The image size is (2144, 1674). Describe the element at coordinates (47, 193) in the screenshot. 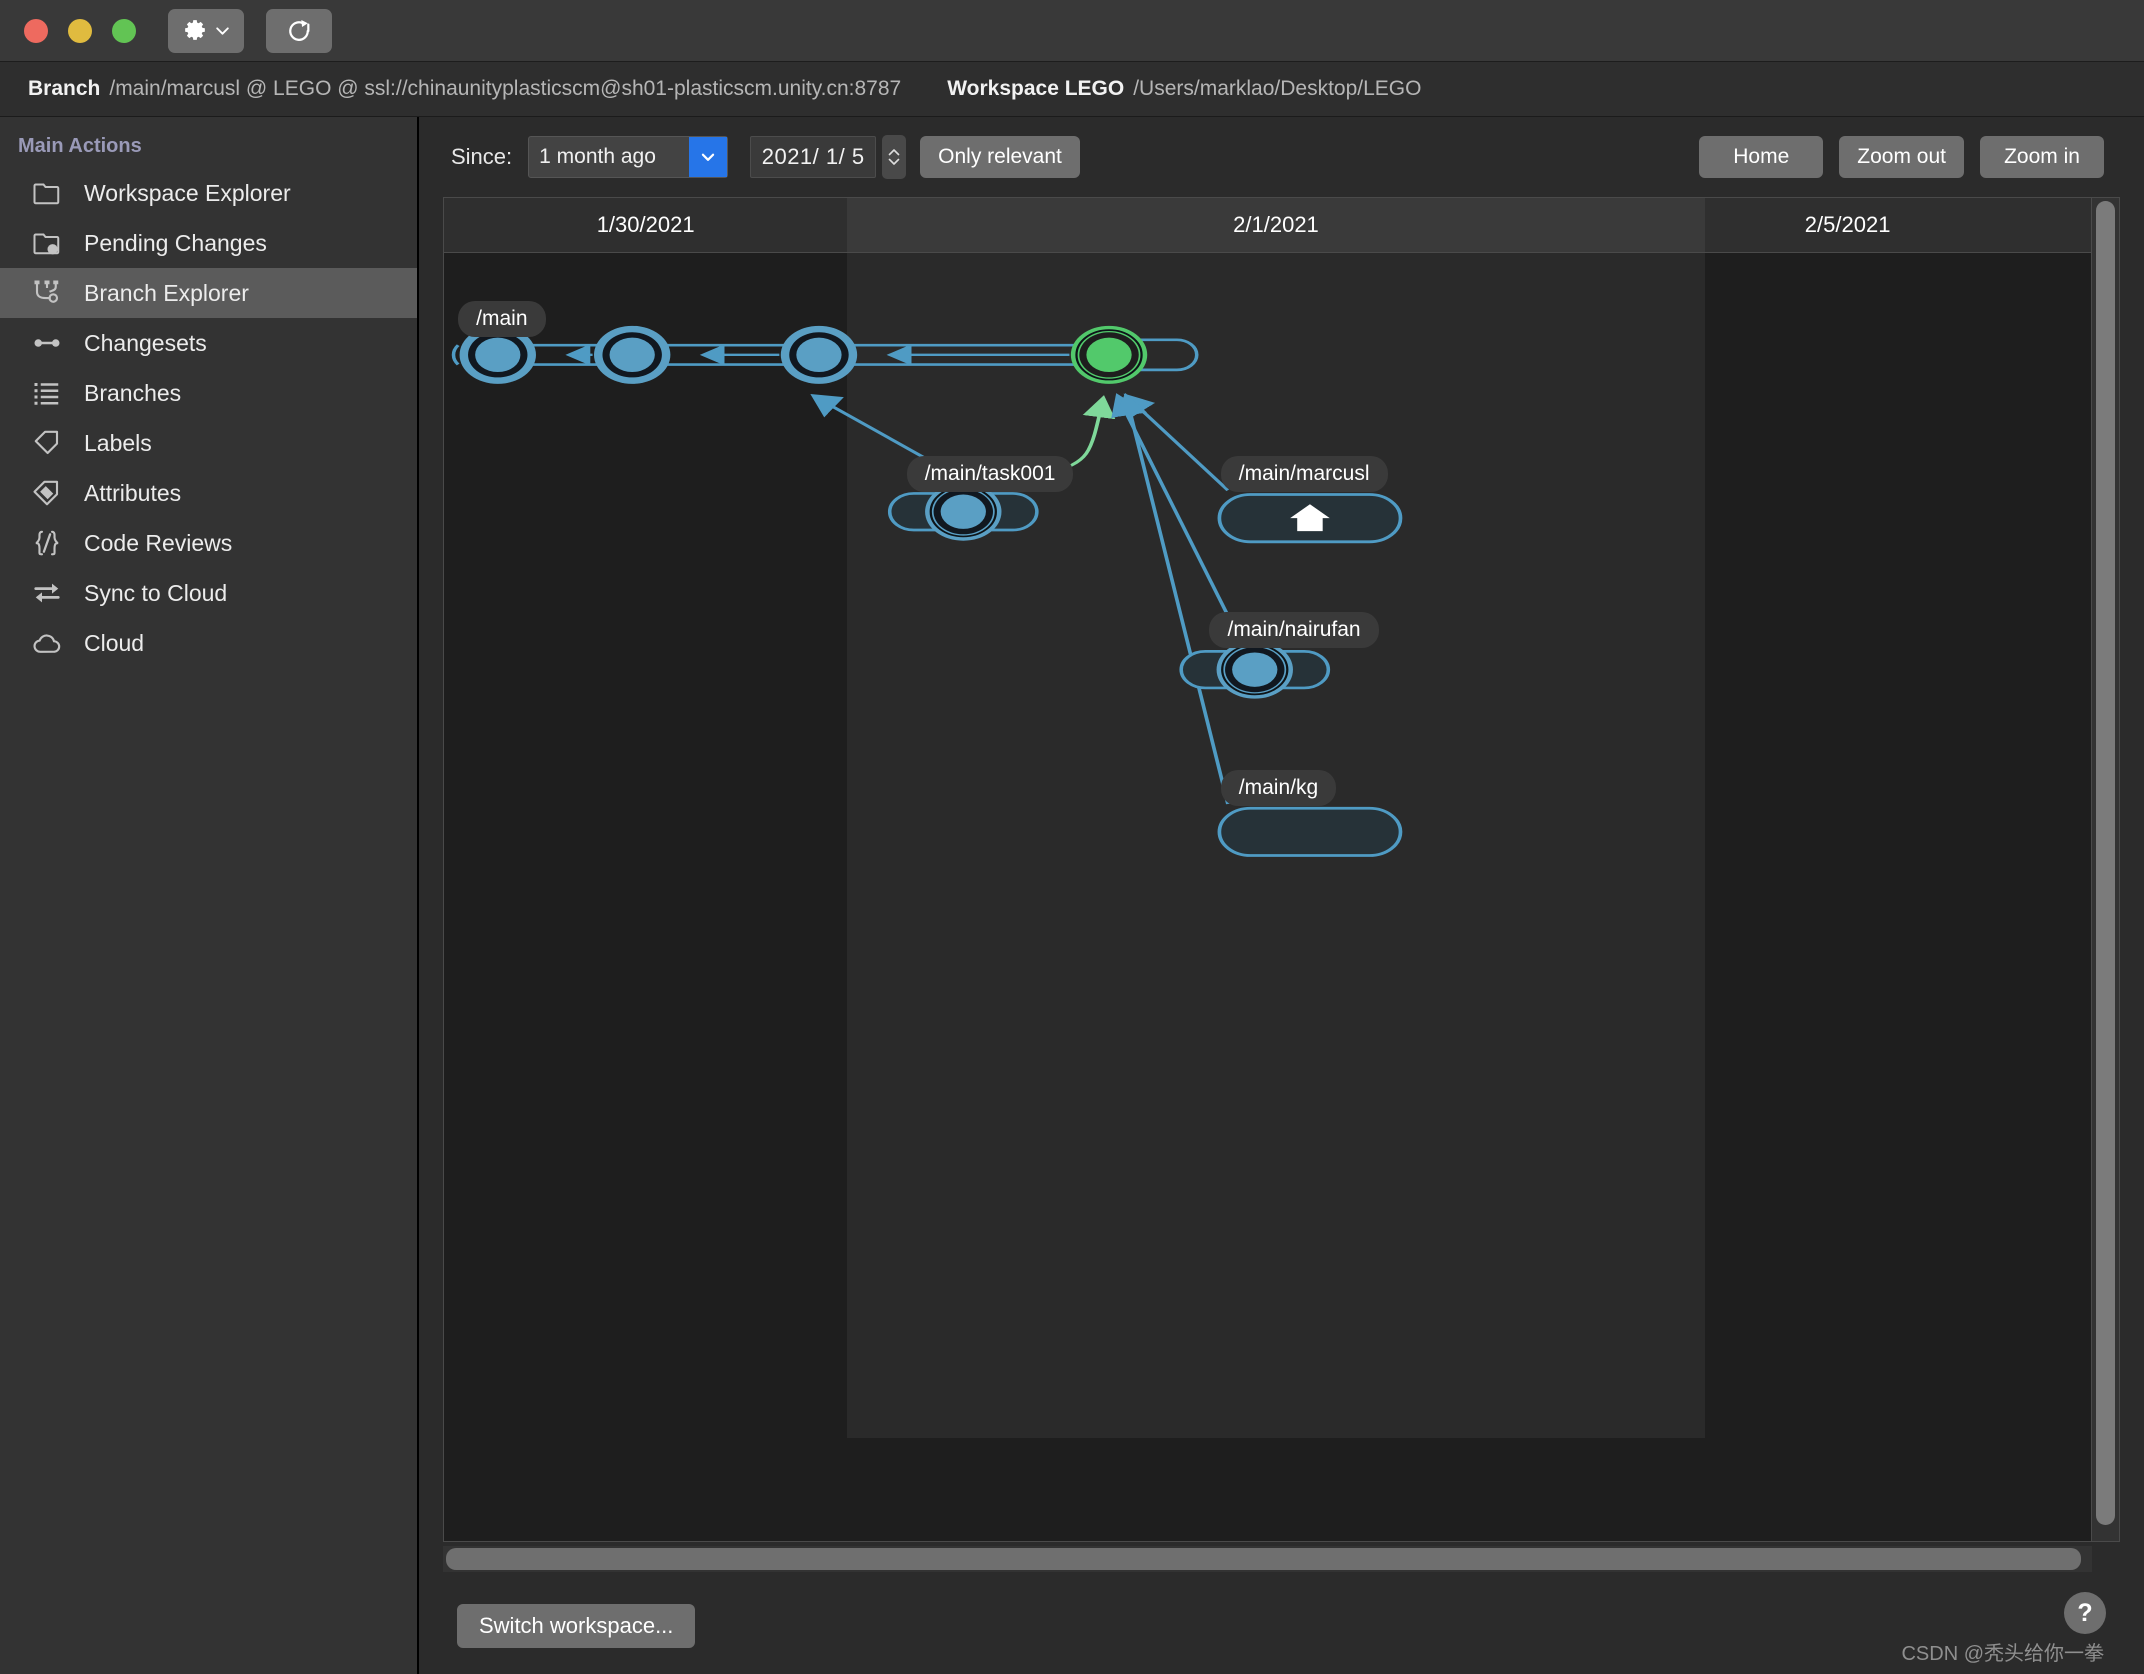

I see `folder-icon` at that location.